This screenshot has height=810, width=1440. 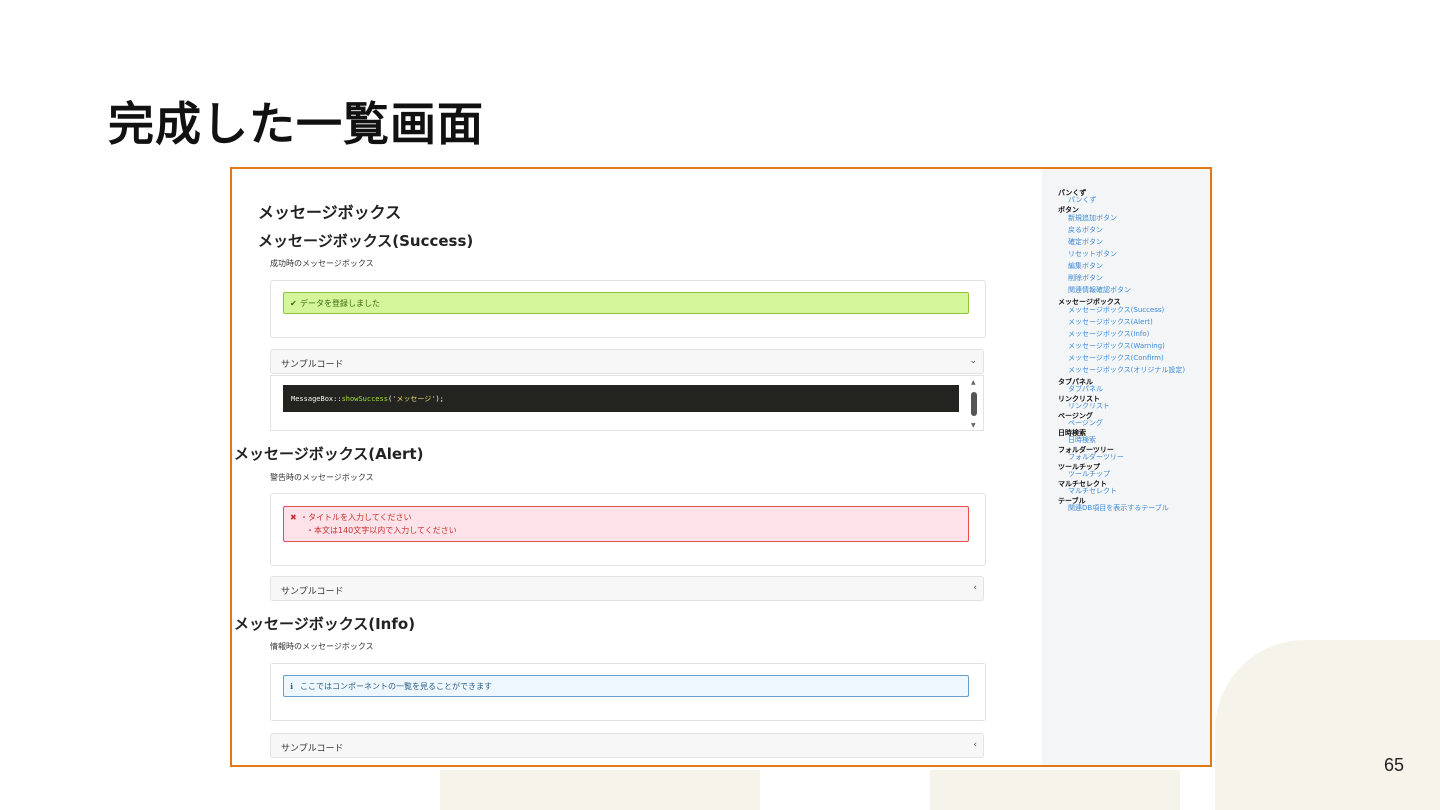 I want to click on sample-code-accordion-alert: サンプルコード ‹, so click(x=627, y=588).